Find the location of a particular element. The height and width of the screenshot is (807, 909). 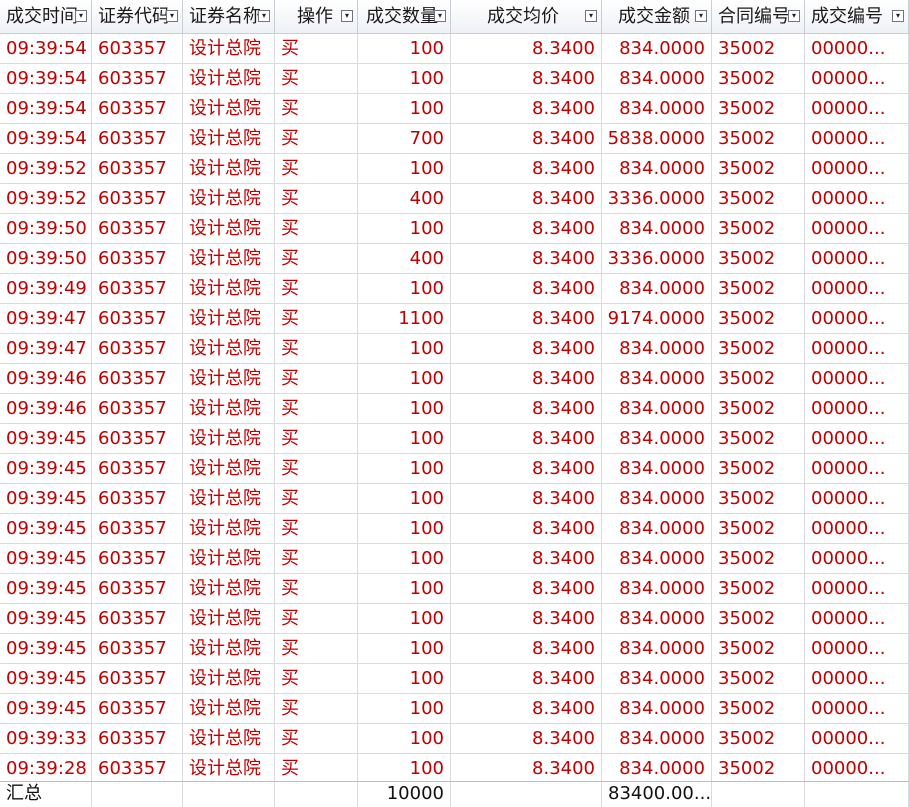

column-header-1: 证券代码 ▾ is located at coordinates (137, 17).